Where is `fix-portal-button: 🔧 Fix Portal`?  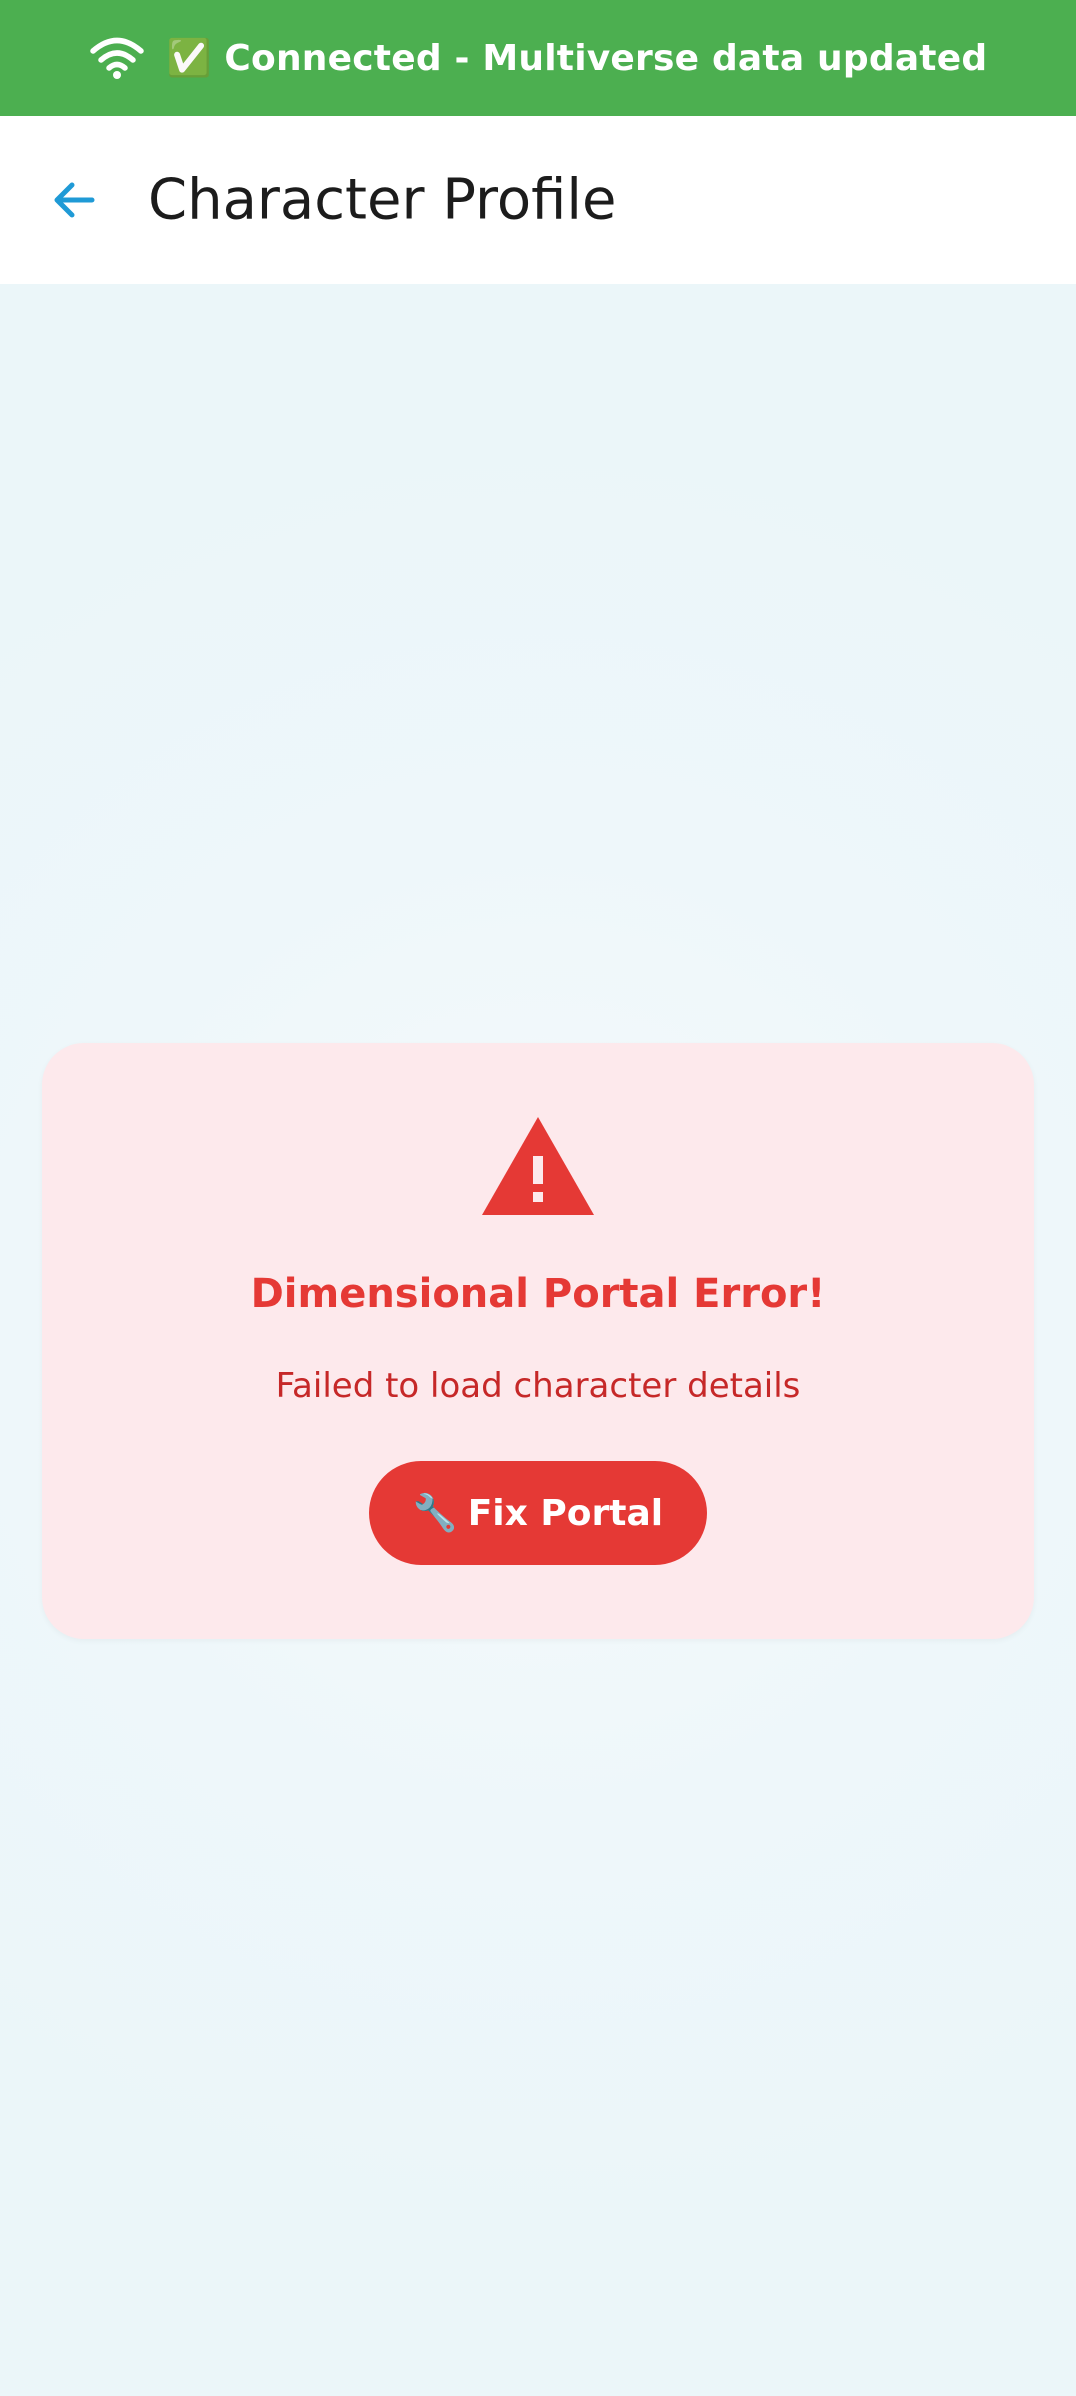 fix-portal-button: 🔧 Fix Portal is located at coordinates (538, 1513).